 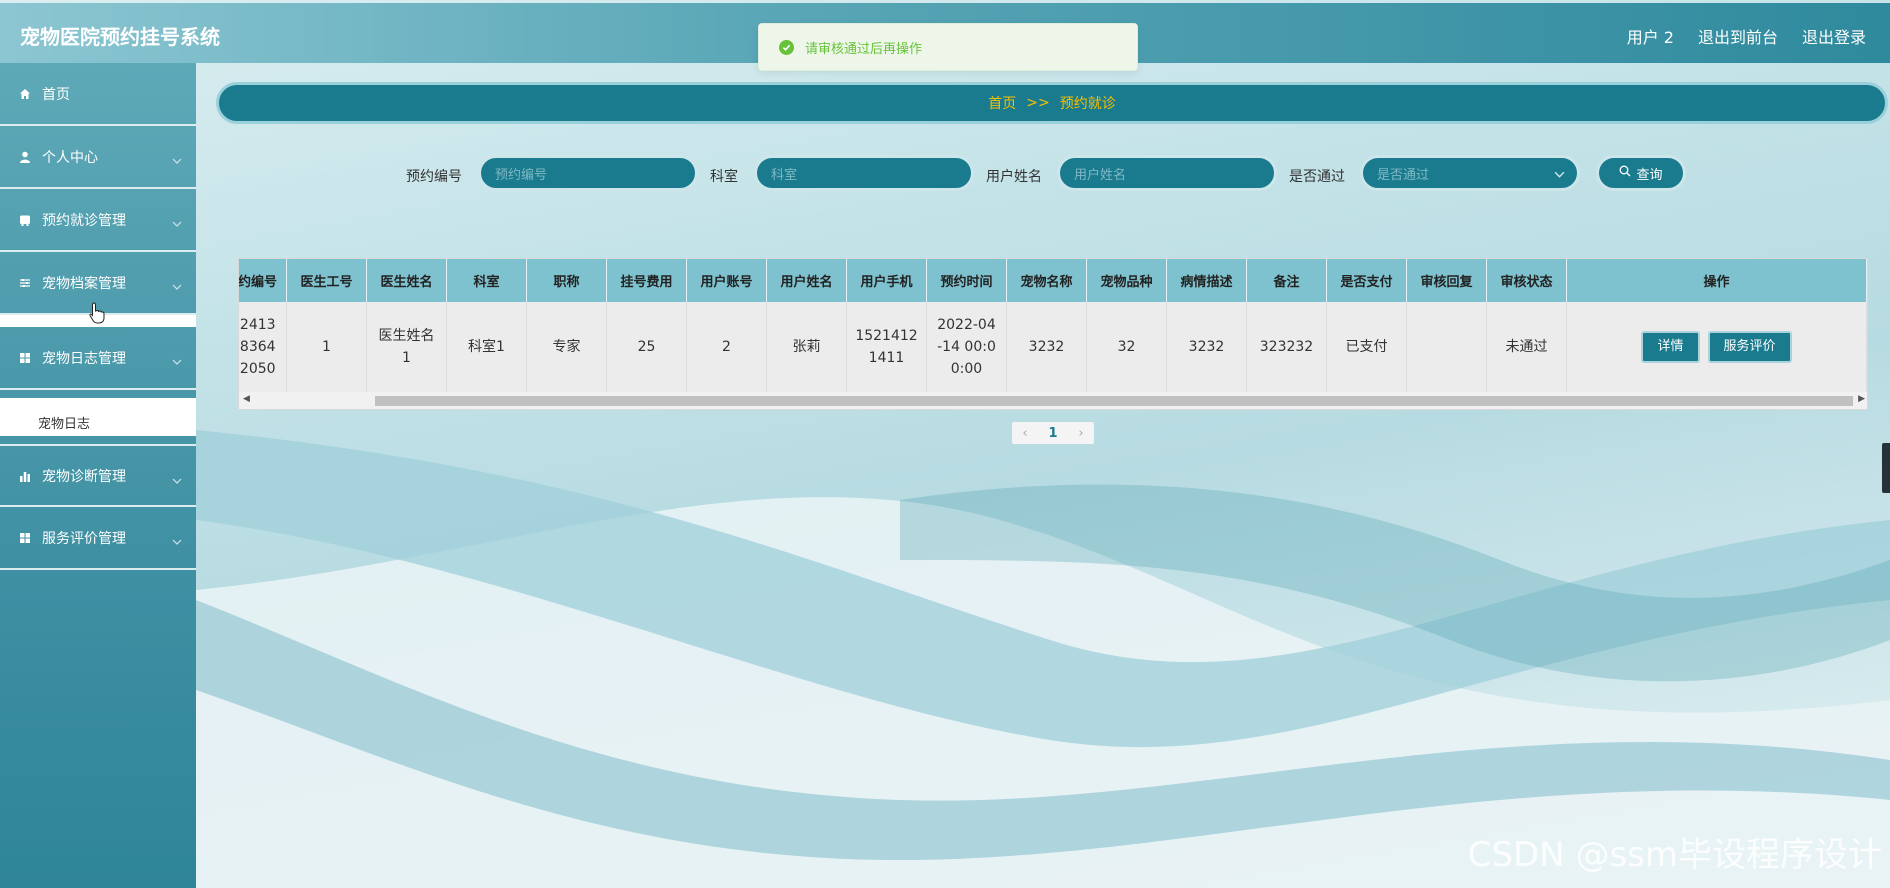 I want to click on col-header: 医生姓名, so click(x=407, y=280).